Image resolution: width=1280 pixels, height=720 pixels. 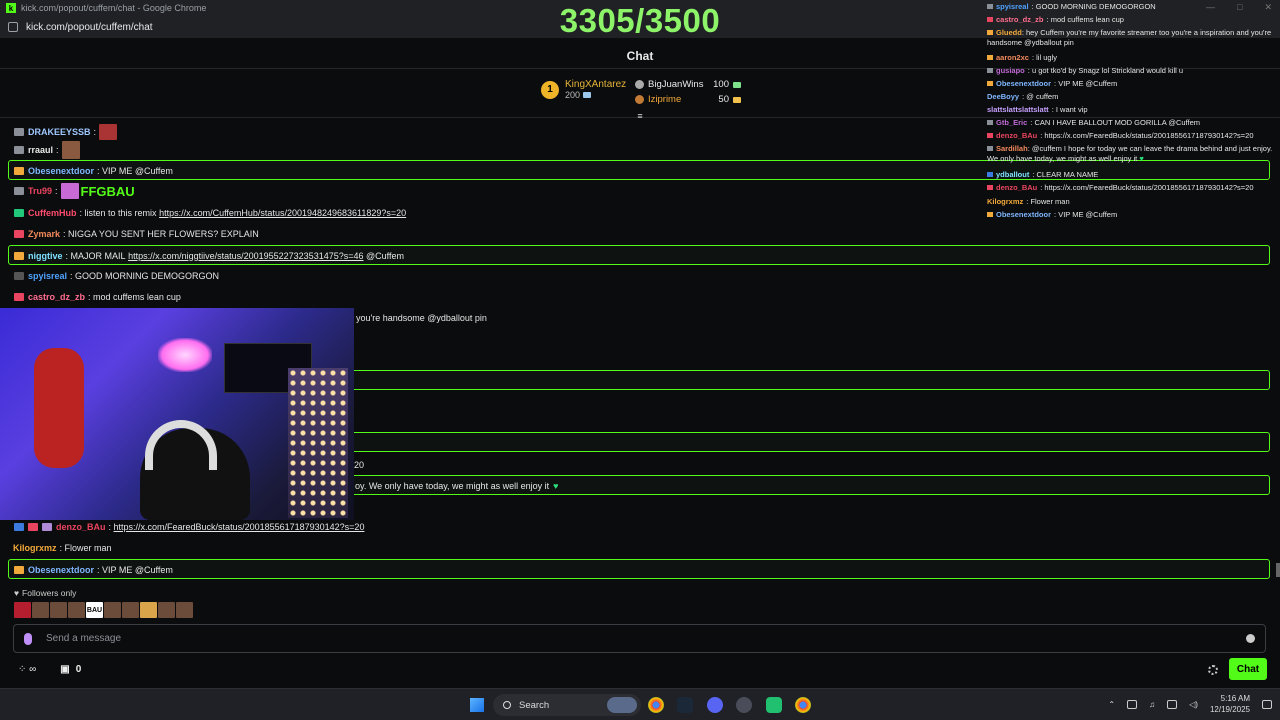 What do you see at coordinates (1172, 704) in the screenshot?
I see `network-icon` at bounding box center [1172, 704].